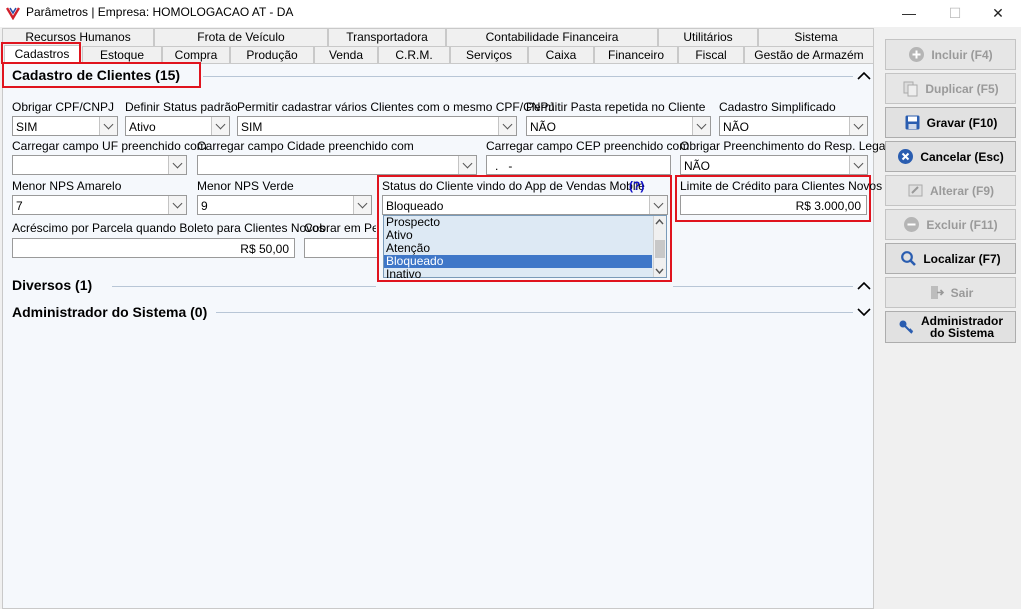 The image size is (1021, 609). I want to click on tab-caixa: Caixa, so click(561, 55).